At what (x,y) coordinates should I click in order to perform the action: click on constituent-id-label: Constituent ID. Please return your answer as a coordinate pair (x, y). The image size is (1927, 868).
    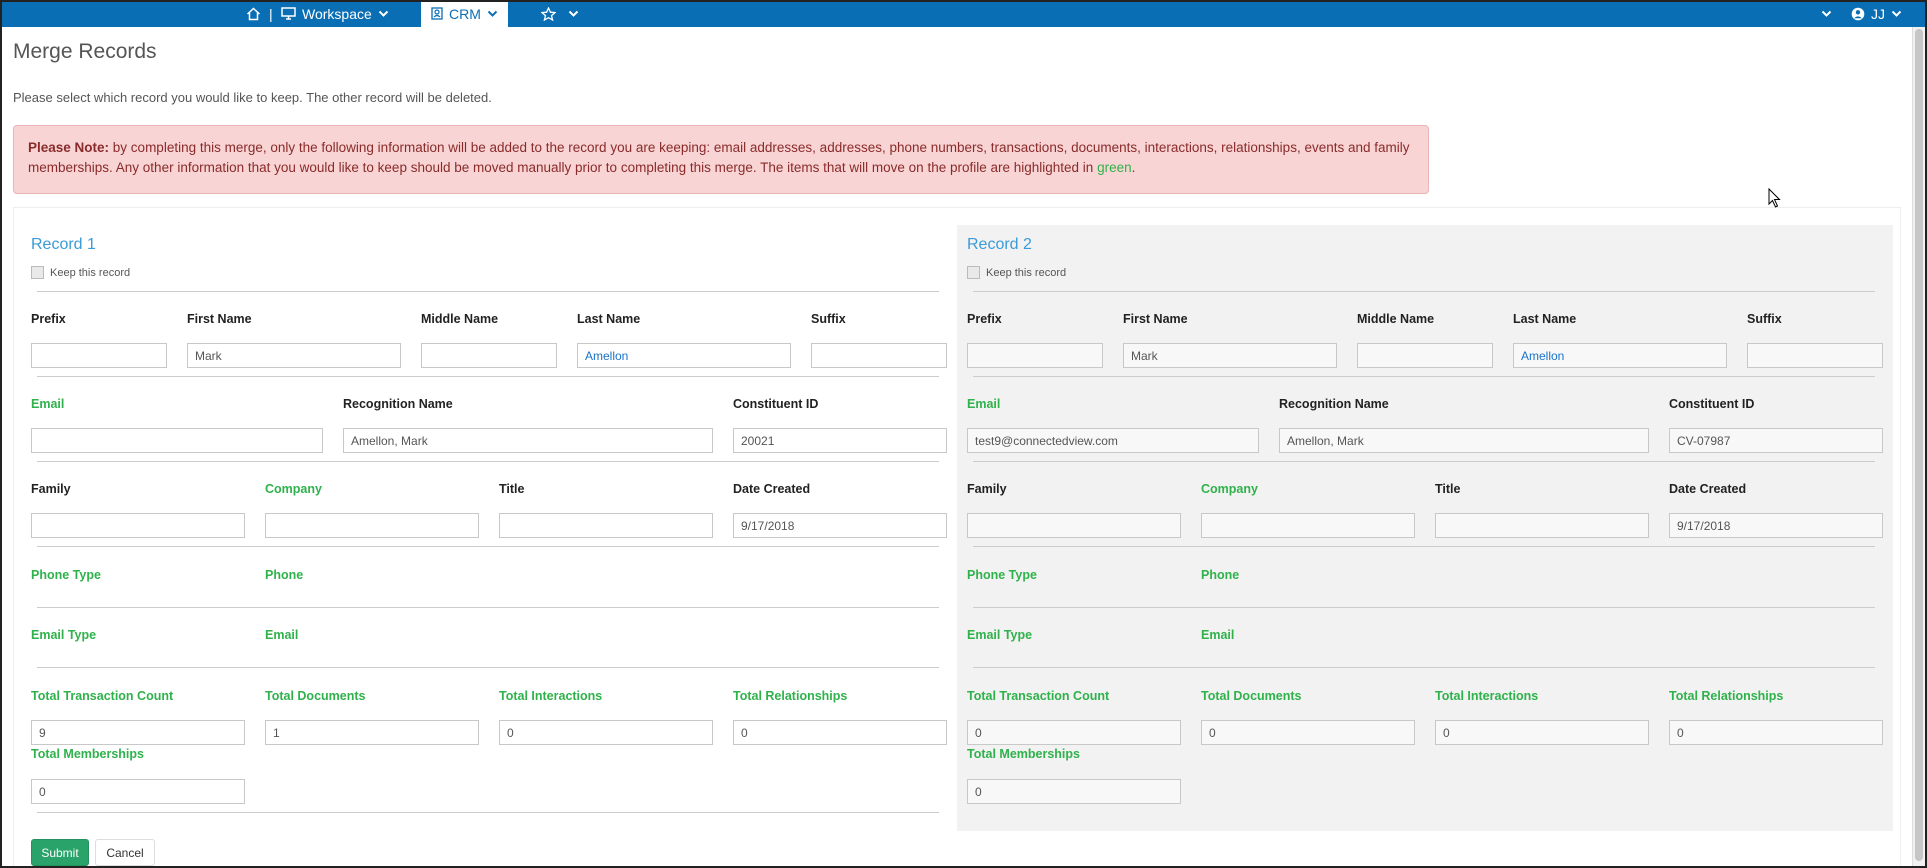
    Looking at the image, I should click on (776, 404).